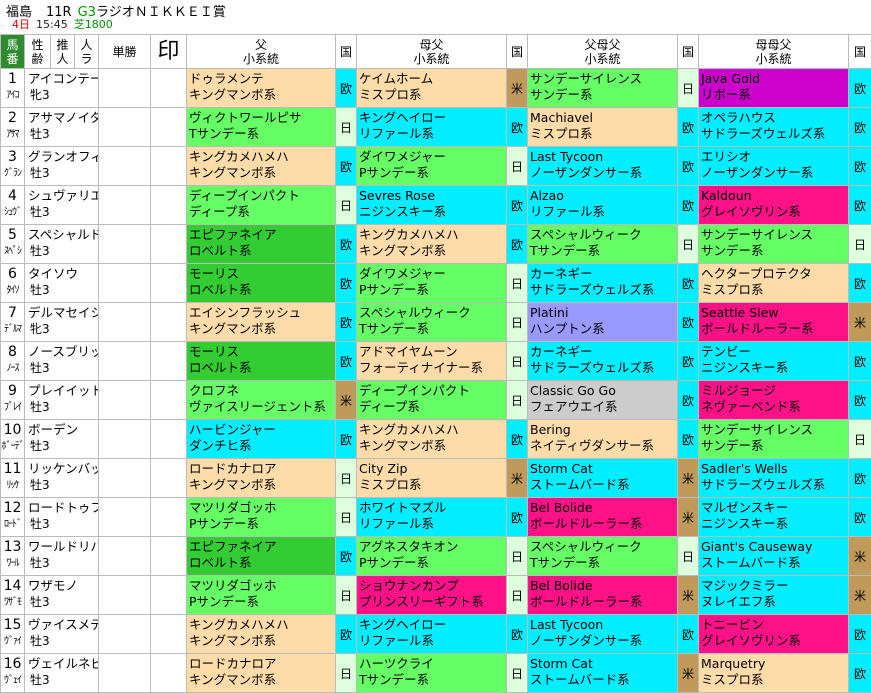 The width and height of the screenshot is (871, 693). Describe the element at coordinates (63, 274) in the screenshot. I see `horse-name: タイソウ` at that location.